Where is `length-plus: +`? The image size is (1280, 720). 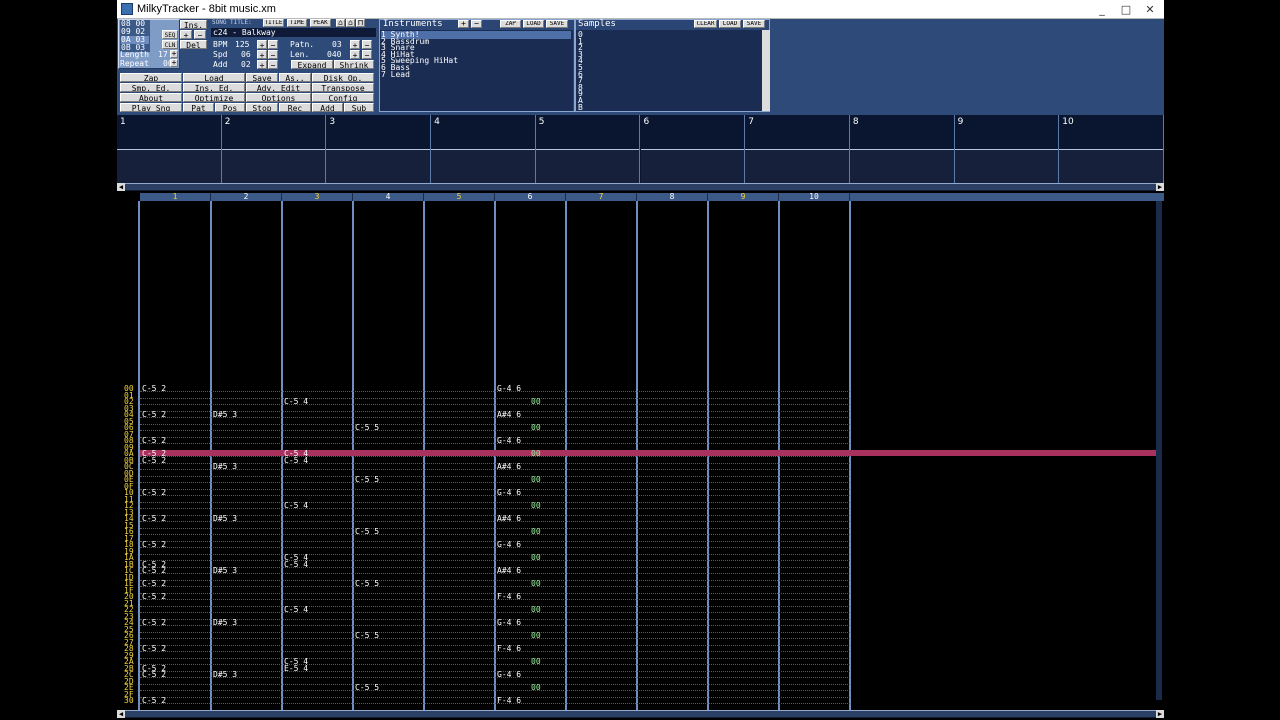 length-plus: + is located at coordinates (174, 54).